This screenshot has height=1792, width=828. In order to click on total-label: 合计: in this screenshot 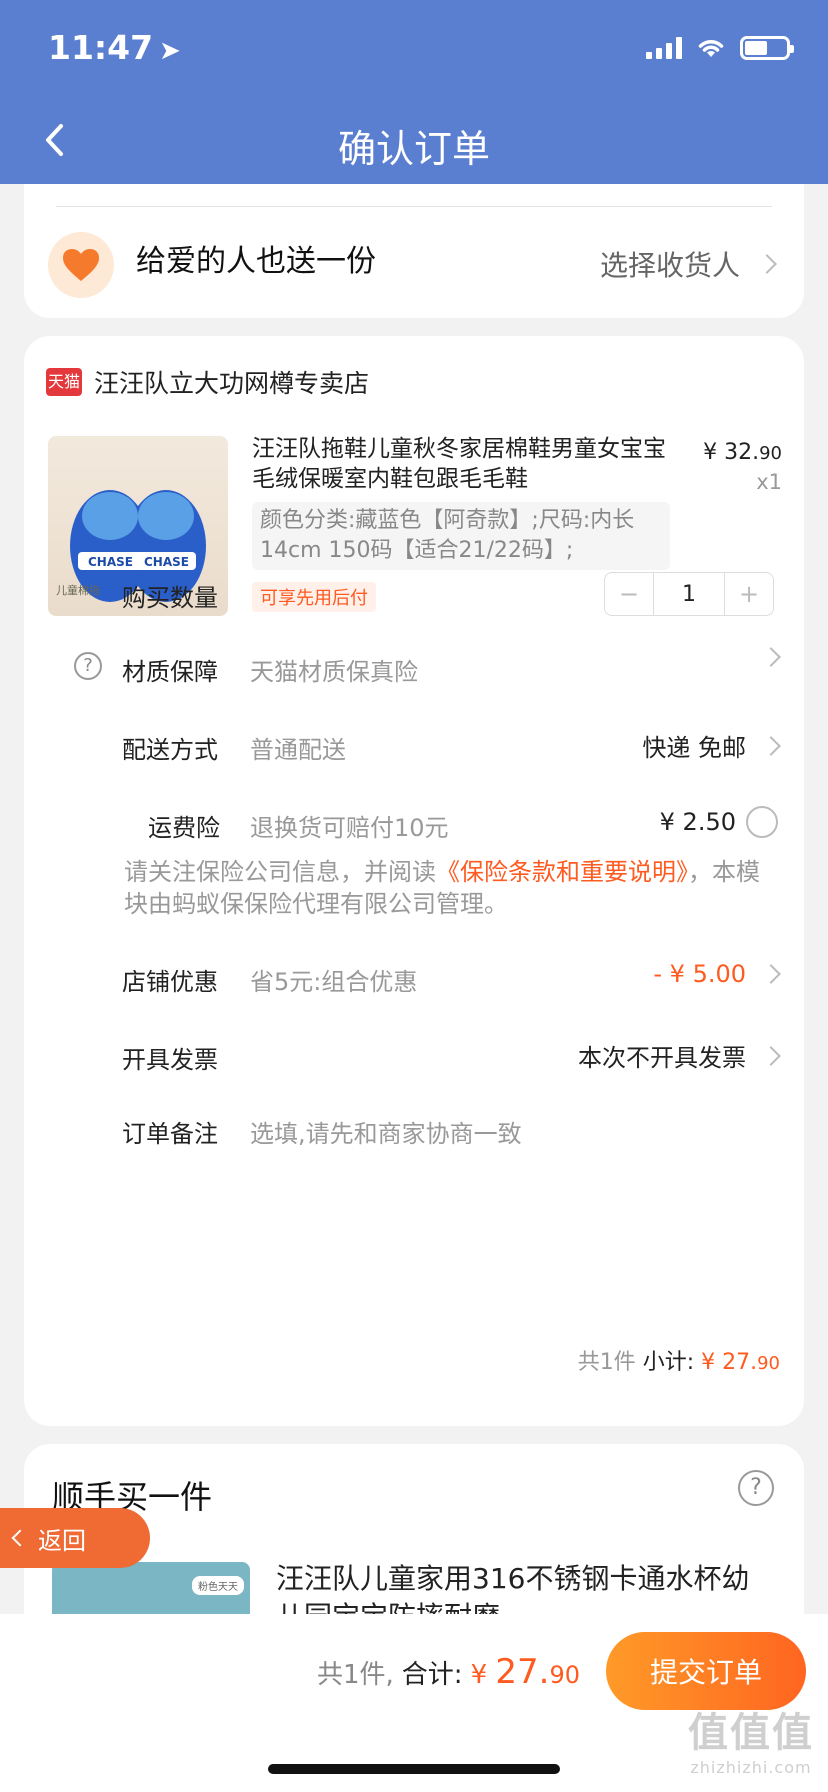, I will do `click(432, 1675)`.